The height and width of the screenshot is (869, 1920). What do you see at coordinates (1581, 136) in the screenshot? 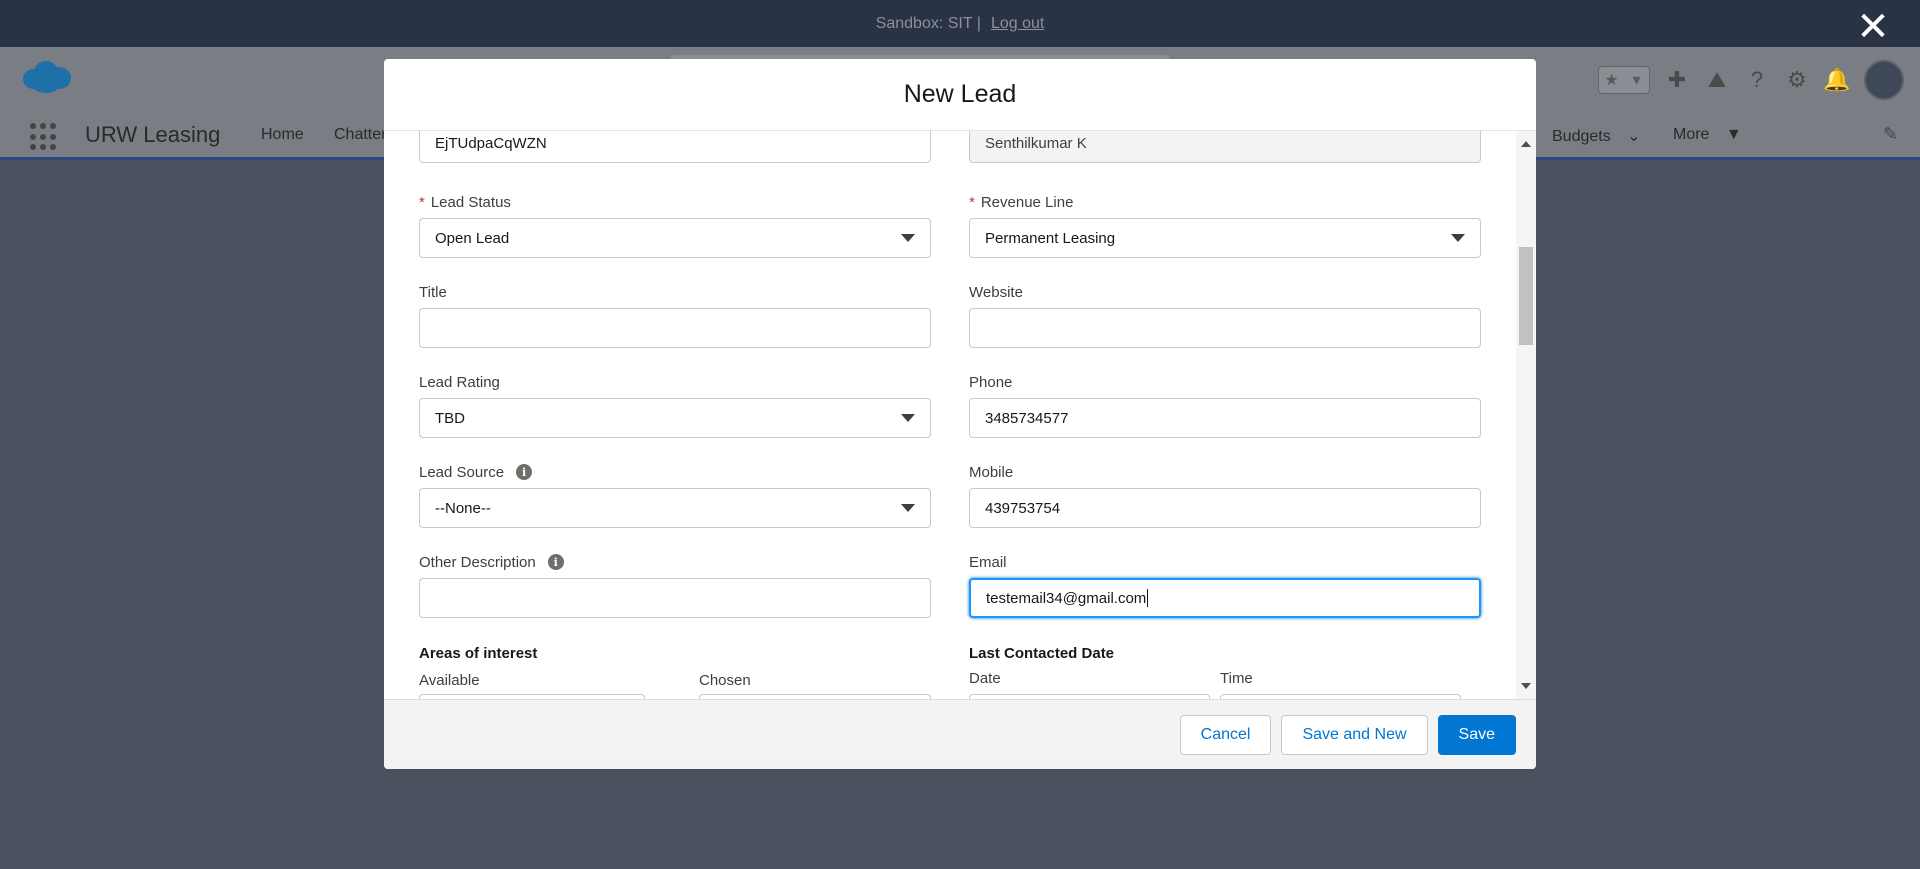
I see `nav-item-label: Budgets` at bounding box center [1581, 136].